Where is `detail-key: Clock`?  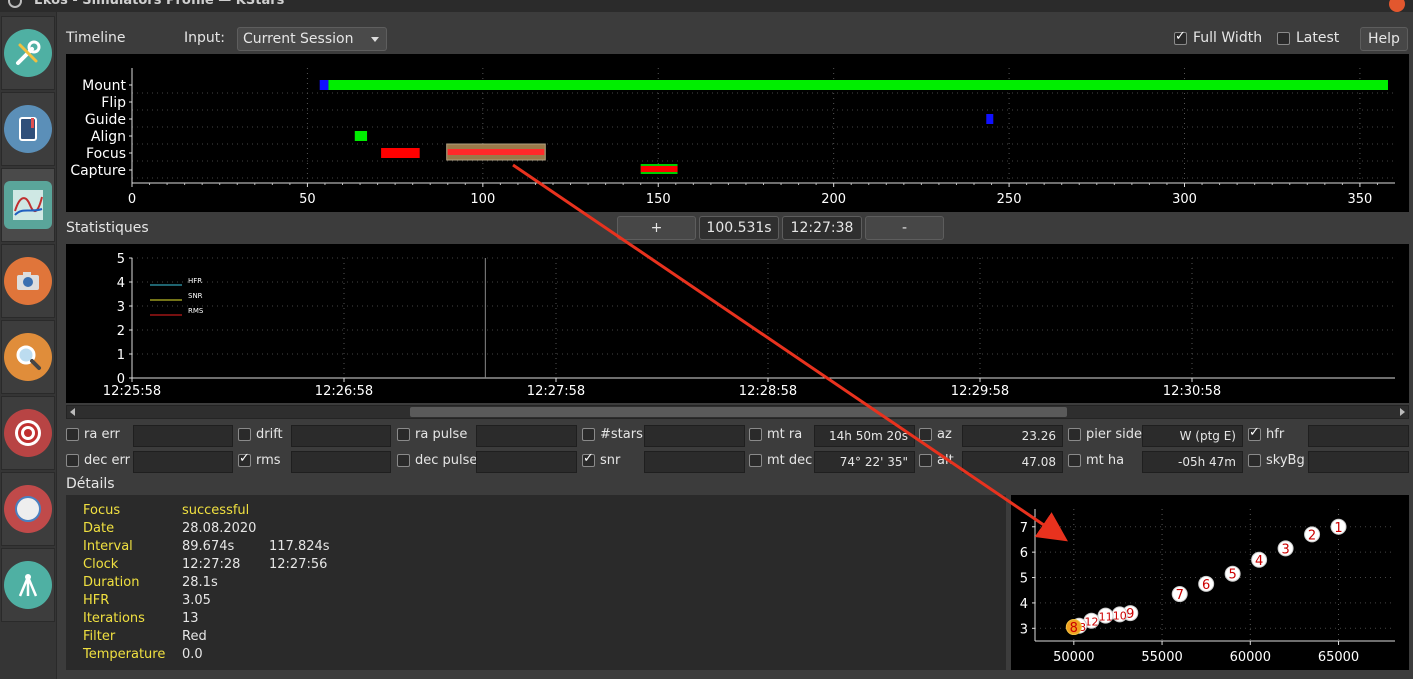 detail-key: Clock is located at coordinates (101, 564).